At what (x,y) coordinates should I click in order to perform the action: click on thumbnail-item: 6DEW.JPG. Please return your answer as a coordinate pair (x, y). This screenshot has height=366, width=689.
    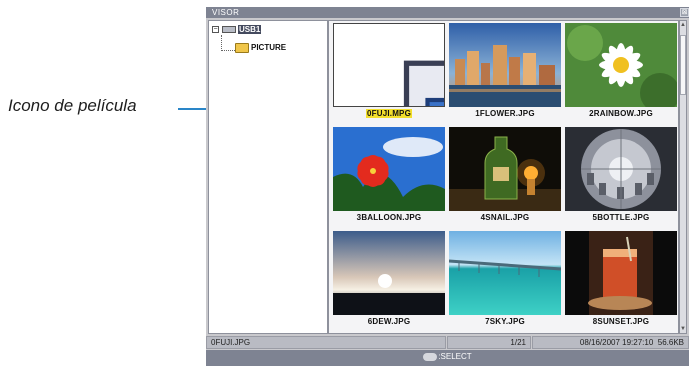
    Looking at the image, I should click on (389, 280).